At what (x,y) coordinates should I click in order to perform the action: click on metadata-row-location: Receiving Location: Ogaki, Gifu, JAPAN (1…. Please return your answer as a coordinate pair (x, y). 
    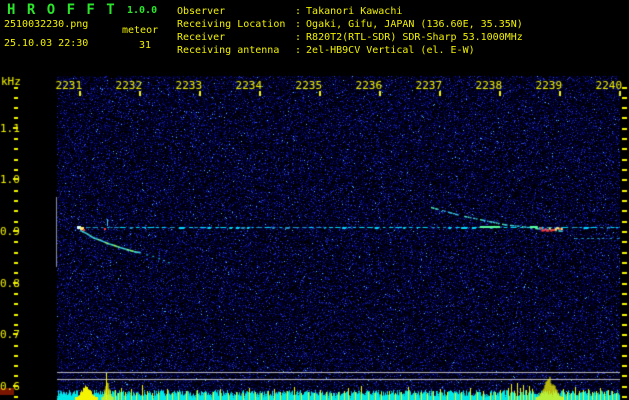
    Looking at the image, I should click on (350, 24).